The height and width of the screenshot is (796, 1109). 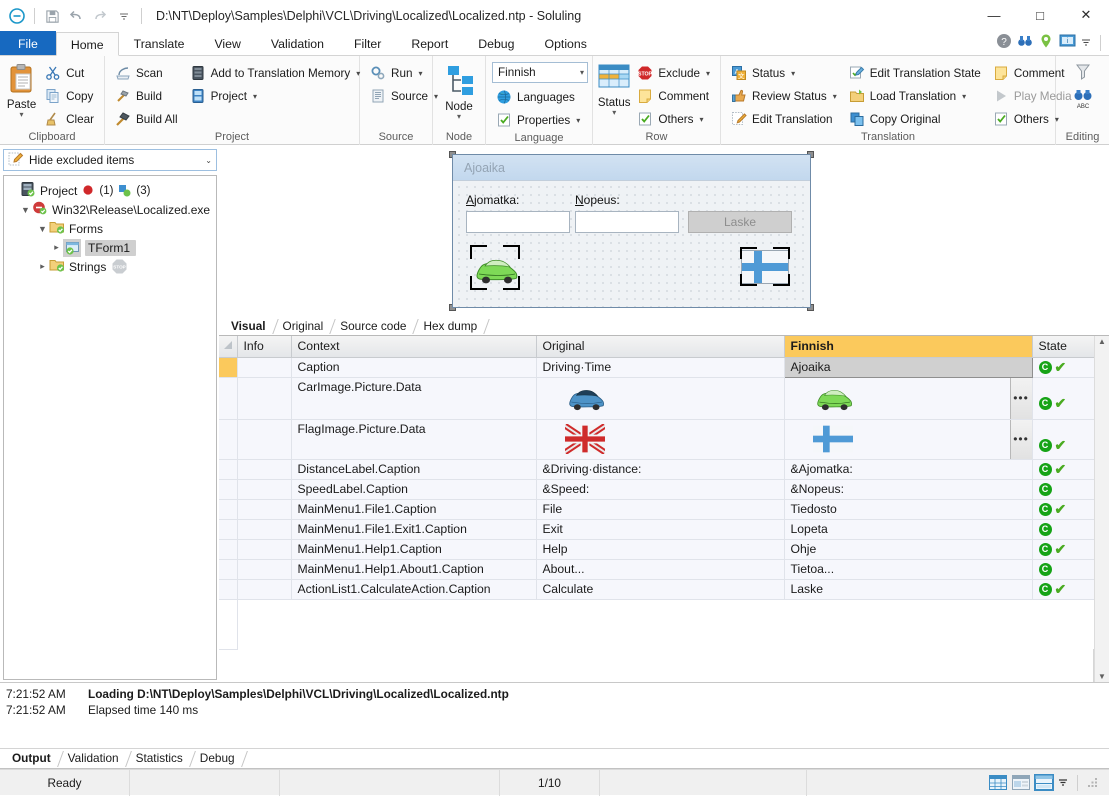 What do you see at coordinates (42, 229) in the screenshot?
I see `expander-icon: ▼` at bounding box center [42, 229].